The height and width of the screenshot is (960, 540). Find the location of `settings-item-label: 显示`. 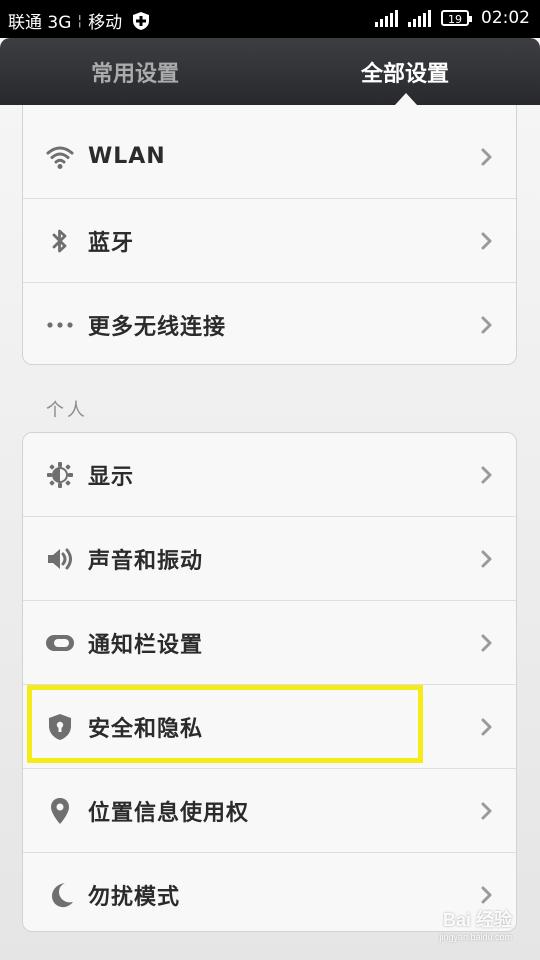

settings-item-label: 显示 is located at coordinates (111, 477).